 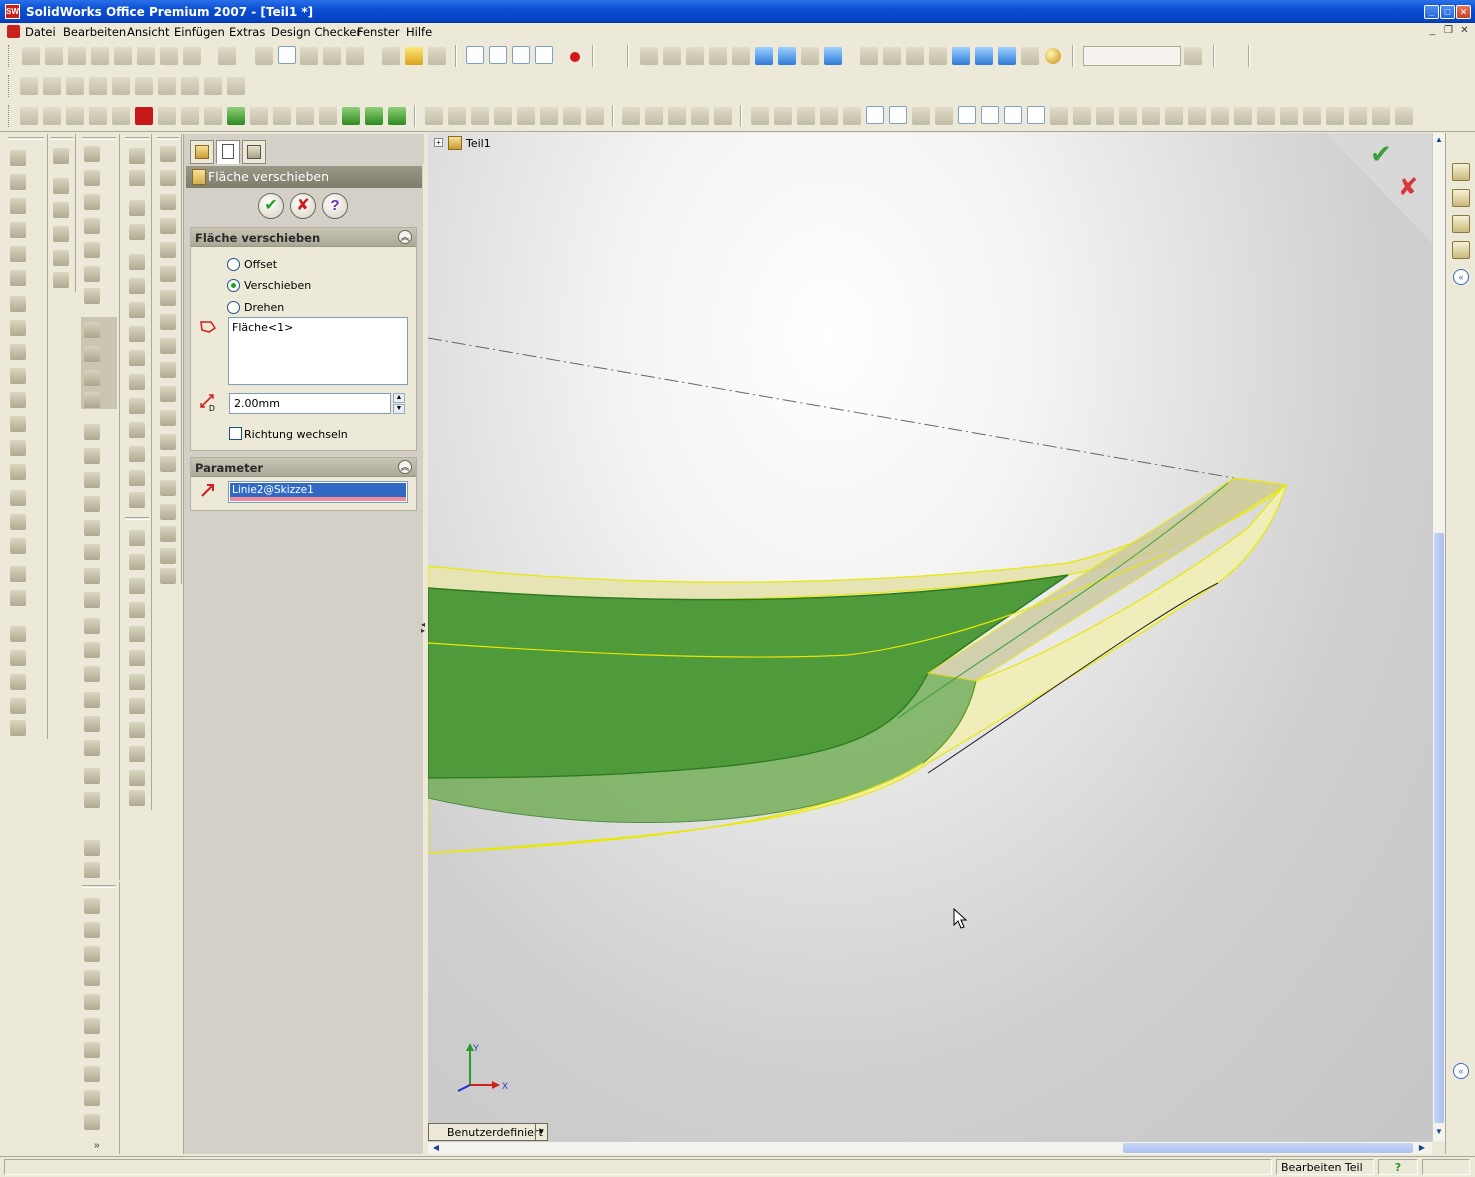 What do you see at coordinates (783, 116) in the screenshot?
I see `filter-vertices-icon` at bounding box center [783, 116].